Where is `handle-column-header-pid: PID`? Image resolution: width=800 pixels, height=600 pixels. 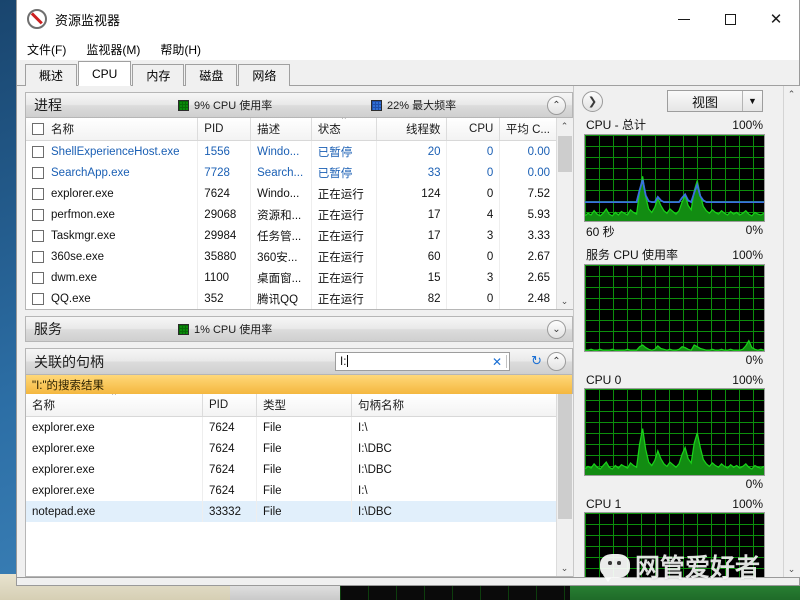
handle-column-header-pid: PID is located at coordinates (230, 405).